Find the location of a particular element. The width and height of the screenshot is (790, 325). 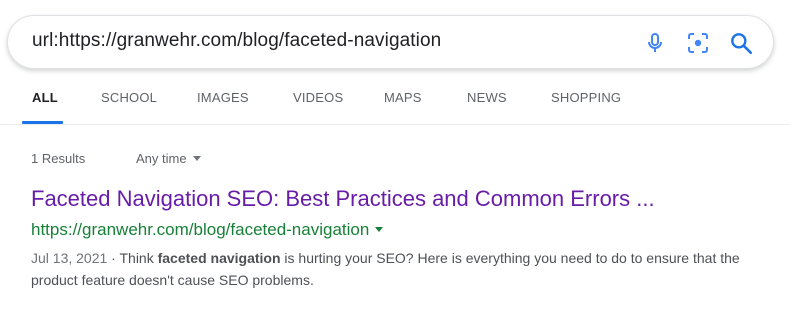

tab-images: IMAGES is located at coordinates (223, 106).